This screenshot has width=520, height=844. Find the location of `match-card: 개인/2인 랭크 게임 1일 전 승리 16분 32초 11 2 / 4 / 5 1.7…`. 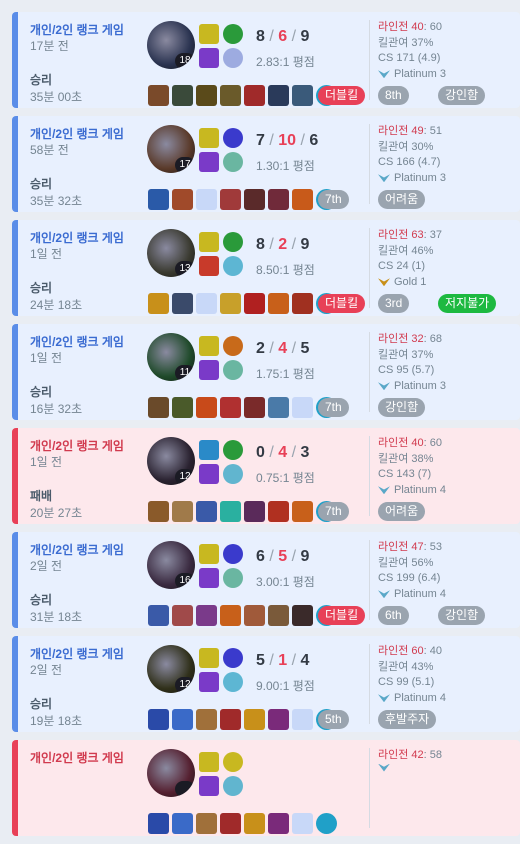

match-card: 개인/2인 랭크 게임 1일 전 승리 16분 32초 11 2 / 4 / 5 1.7… is located at coordinates (266, 372).